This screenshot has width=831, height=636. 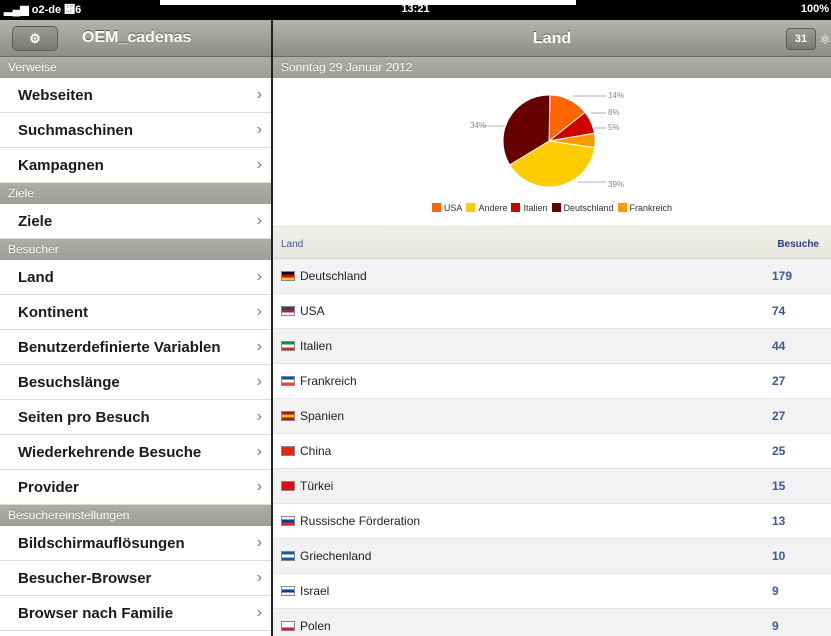 I want to click on report-list-item-label: Browser nach Familie, so click(x=96, y=613).